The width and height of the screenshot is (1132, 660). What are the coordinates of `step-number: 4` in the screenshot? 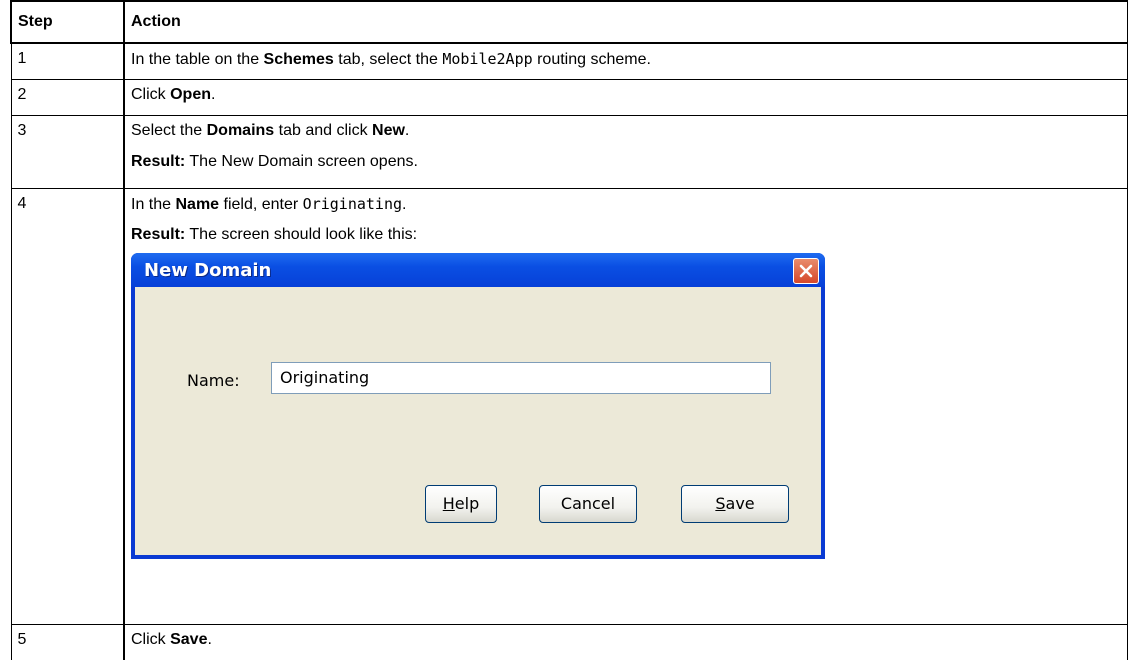 It's located at (67, 406).